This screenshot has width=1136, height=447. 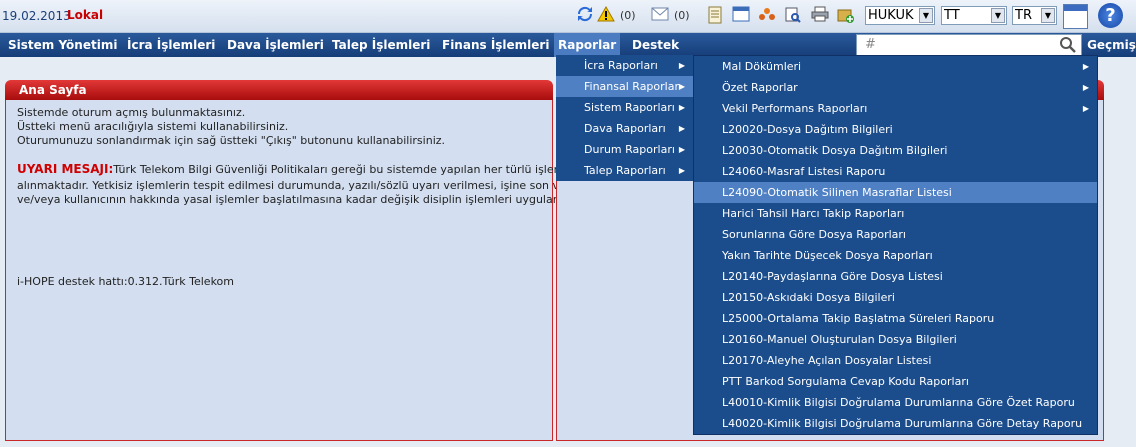 I want to click on mail-icon, so click(x=660, y=15).